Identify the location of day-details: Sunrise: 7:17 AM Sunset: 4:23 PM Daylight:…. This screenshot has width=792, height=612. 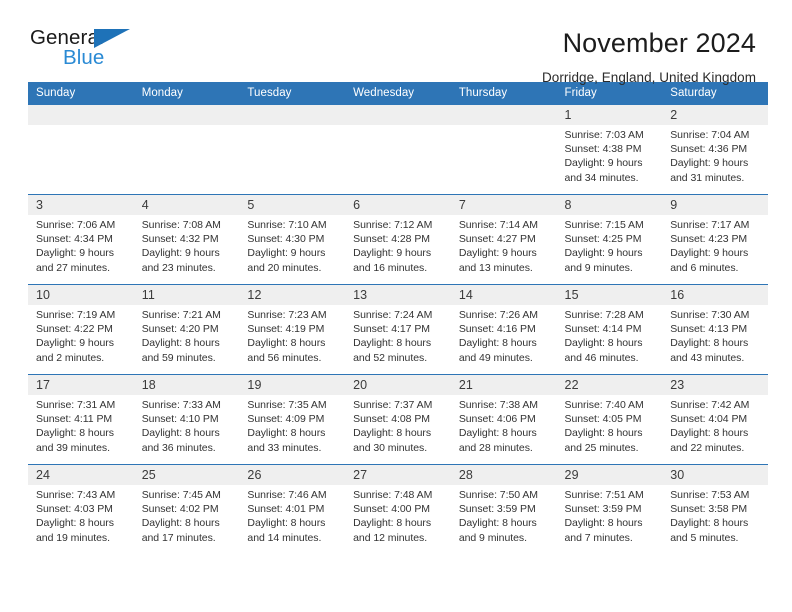
(715, 245).